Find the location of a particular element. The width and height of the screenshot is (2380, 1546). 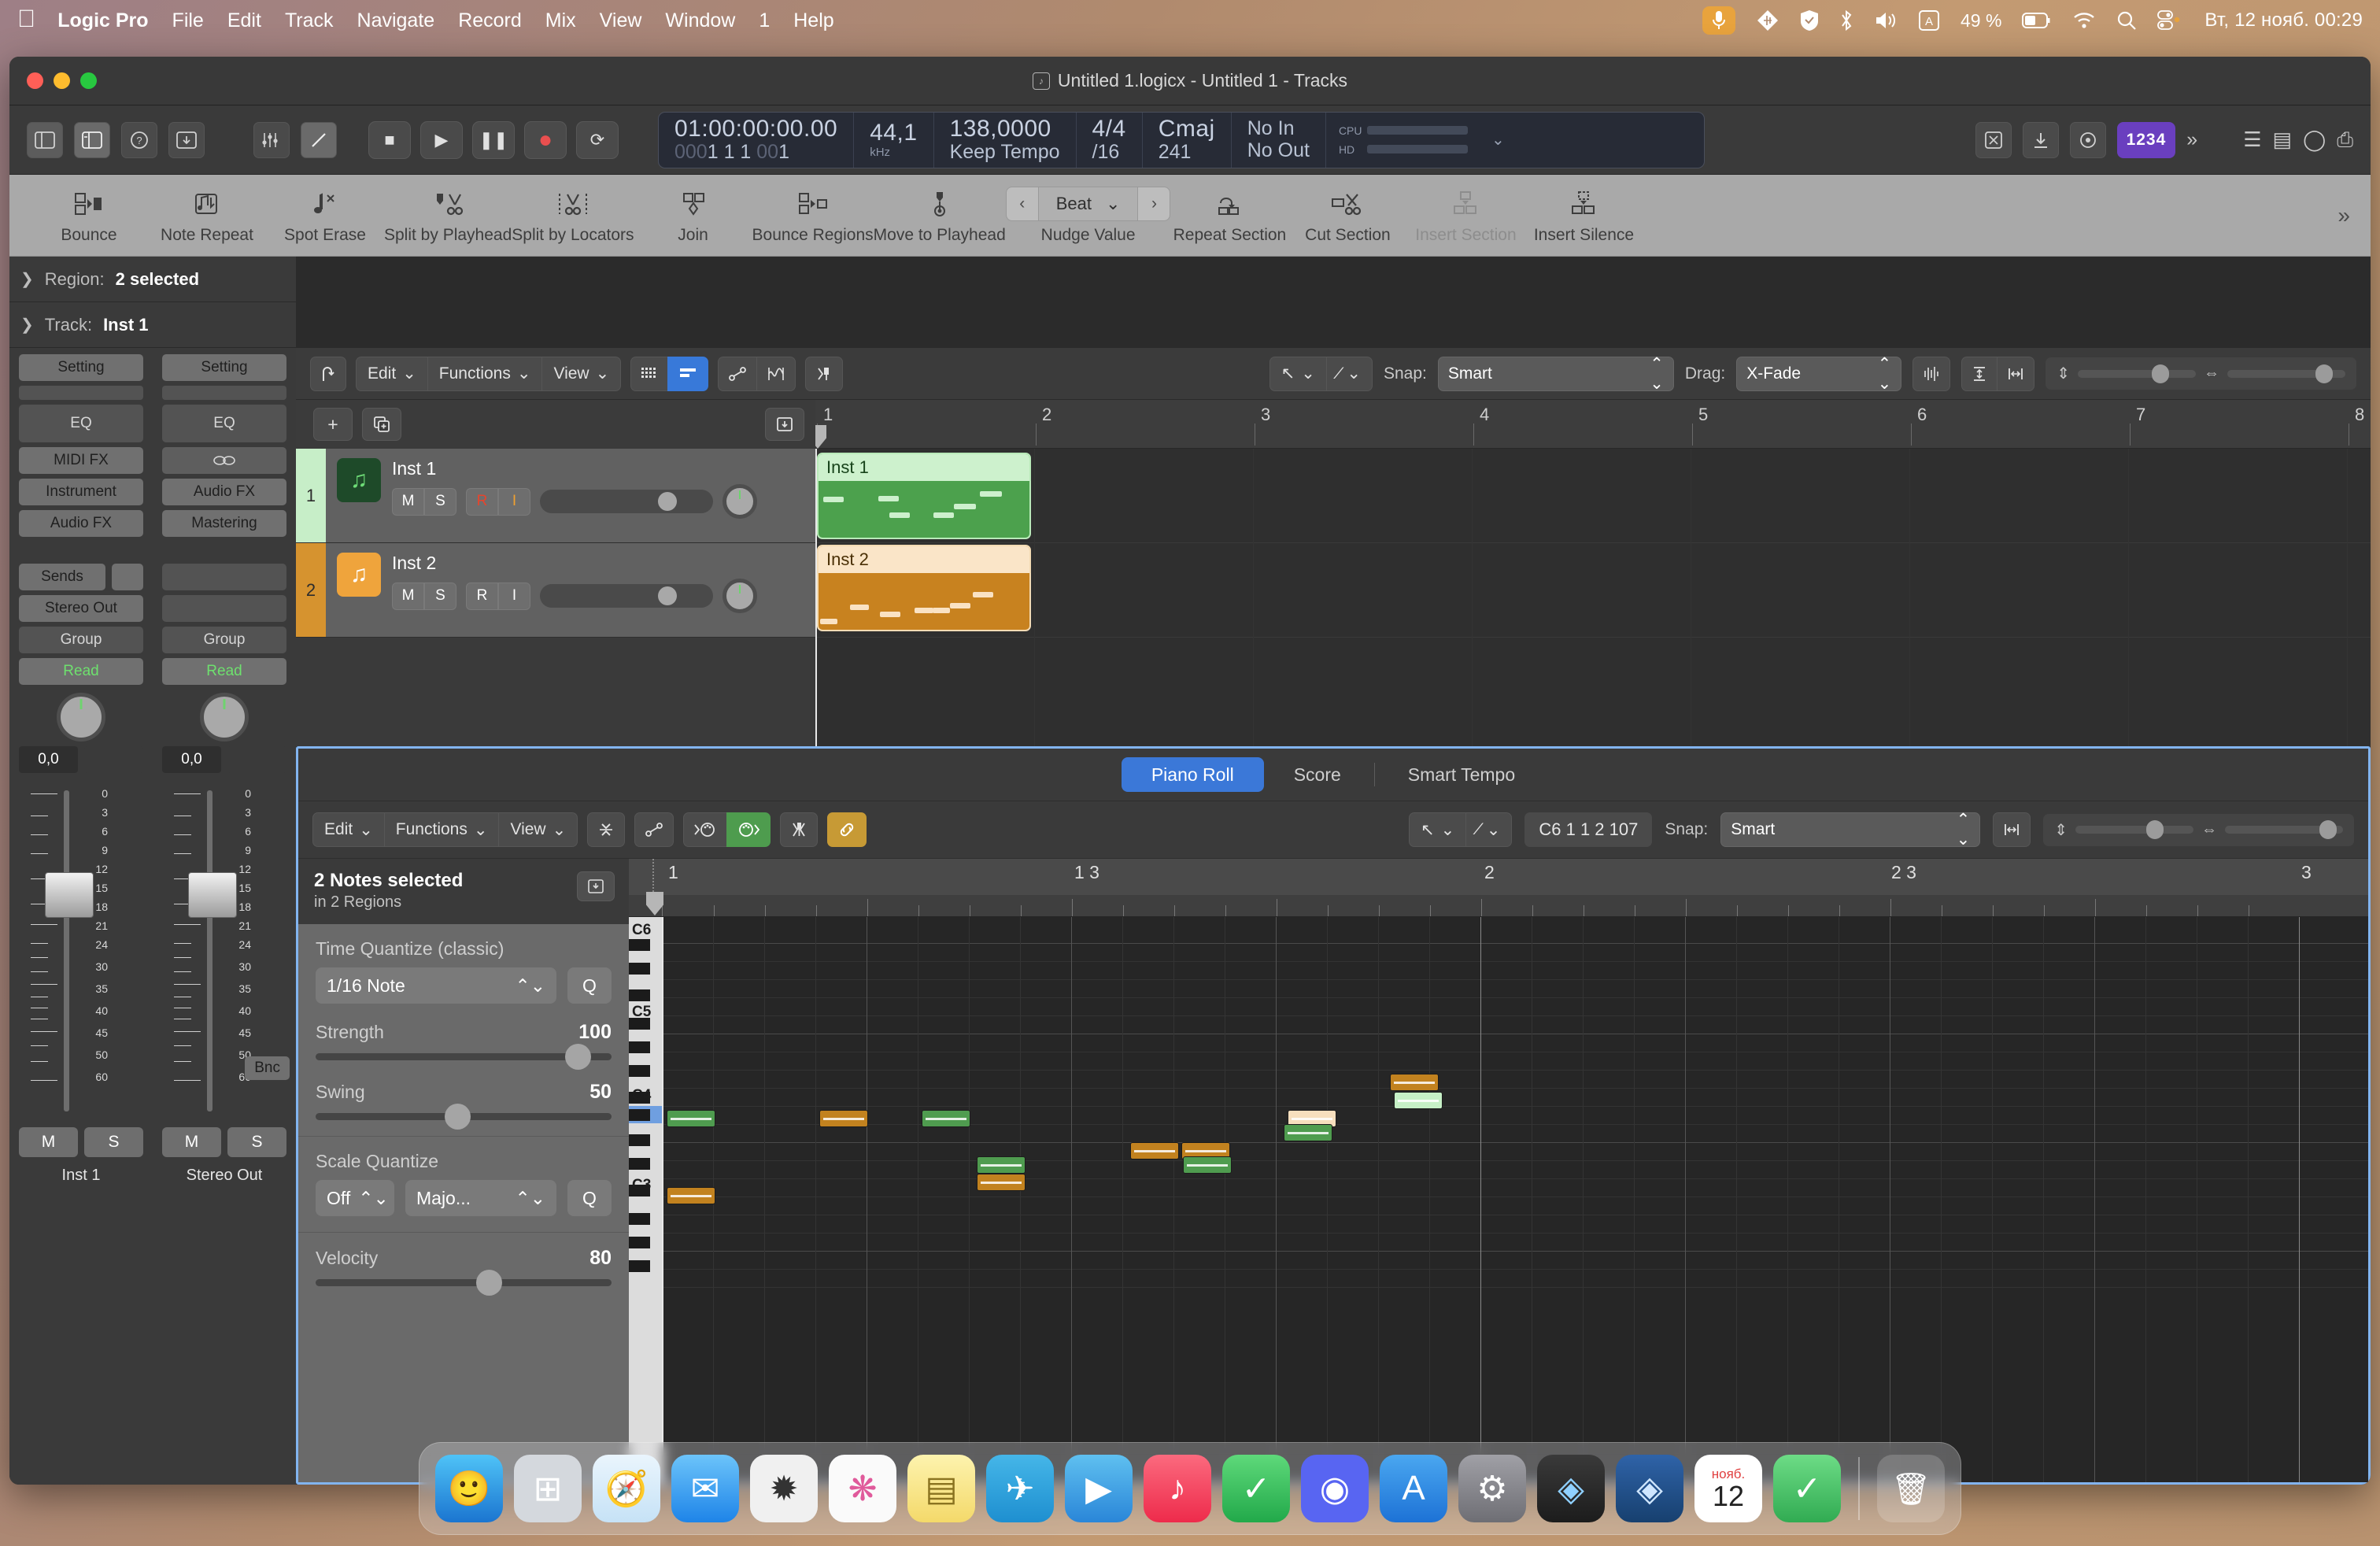

menu-logic-pro: Logic Pro is located at coordinates (102, 20).